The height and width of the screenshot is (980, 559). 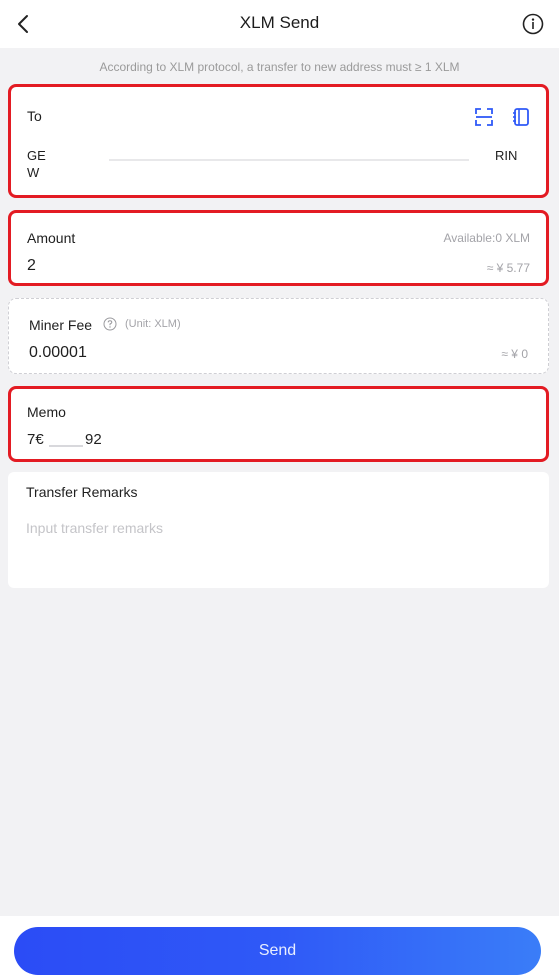 I want to click on scan-button, so click(x=484, y=117).